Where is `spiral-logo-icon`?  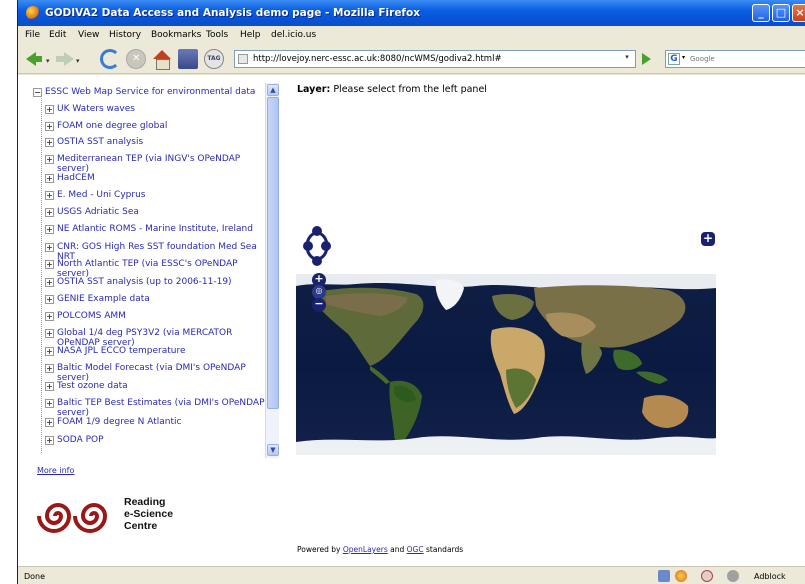
spiral-logo-icon is located at coordinates (72, 518).